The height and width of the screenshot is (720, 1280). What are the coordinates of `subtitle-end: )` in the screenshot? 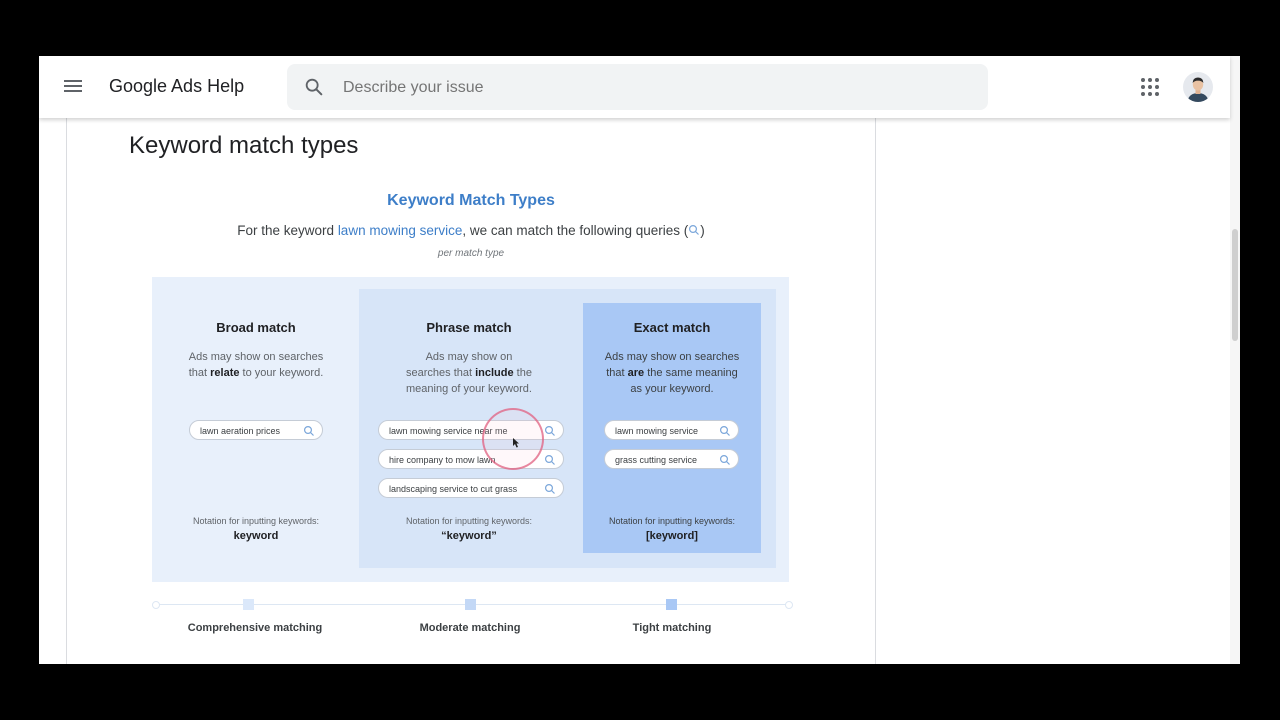 It's located at (702, 230).